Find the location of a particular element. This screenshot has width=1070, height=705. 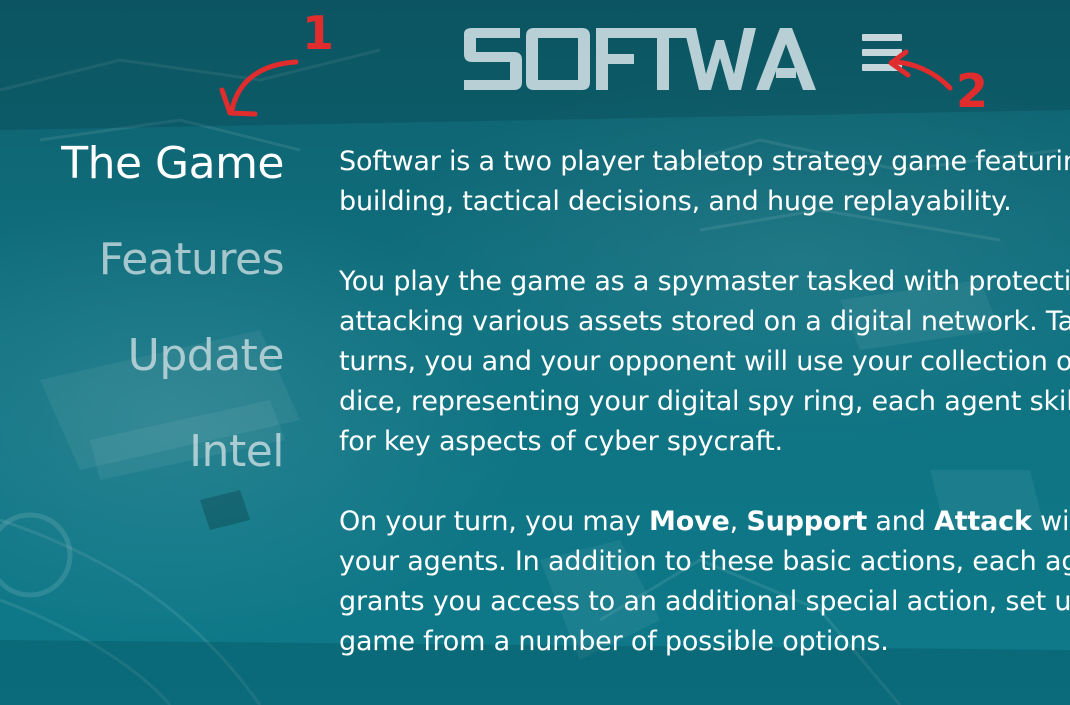

side-navigation: The Game Features Update Intel is located at coordinates (142, 332).